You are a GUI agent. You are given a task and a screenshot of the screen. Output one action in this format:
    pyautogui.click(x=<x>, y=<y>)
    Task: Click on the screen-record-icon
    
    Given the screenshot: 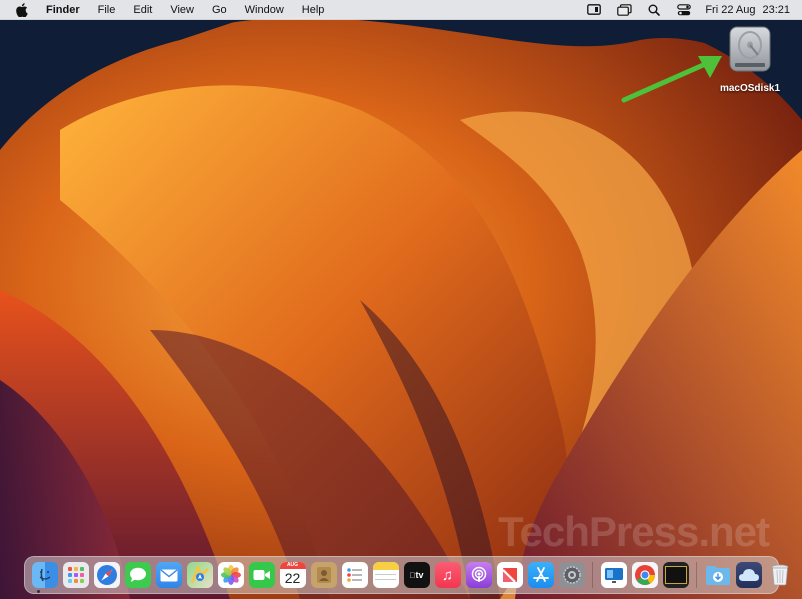 What is the action you would take?
    pyautogui.click(x=594, y=10)
    